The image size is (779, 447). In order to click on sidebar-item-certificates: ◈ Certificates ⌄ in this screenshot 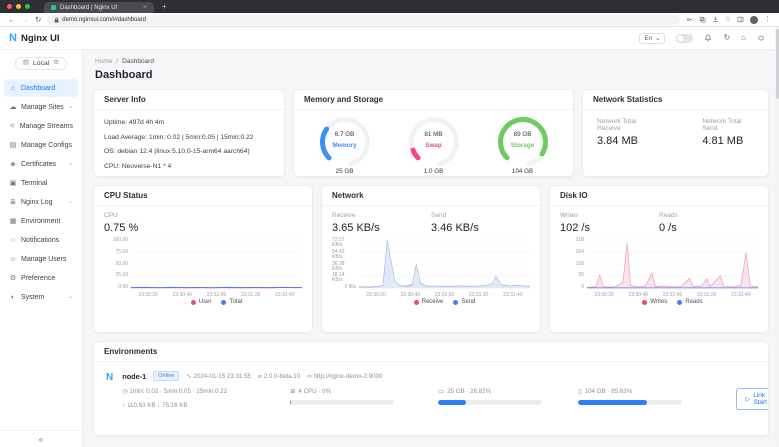, I will do `click(41, 164)`.